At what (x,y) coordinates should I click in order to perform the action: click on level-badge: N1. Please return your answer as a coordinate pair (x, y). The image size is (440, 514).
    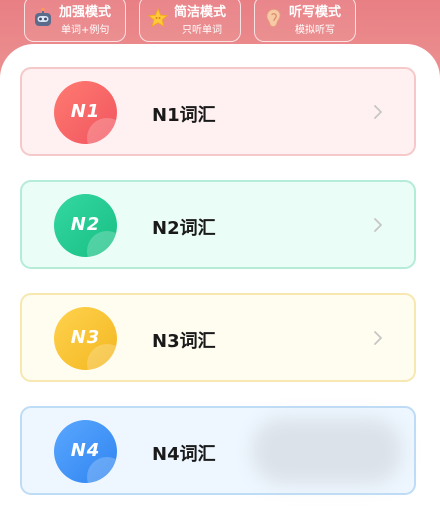
    Looking at the image, I should click on (85, 112).